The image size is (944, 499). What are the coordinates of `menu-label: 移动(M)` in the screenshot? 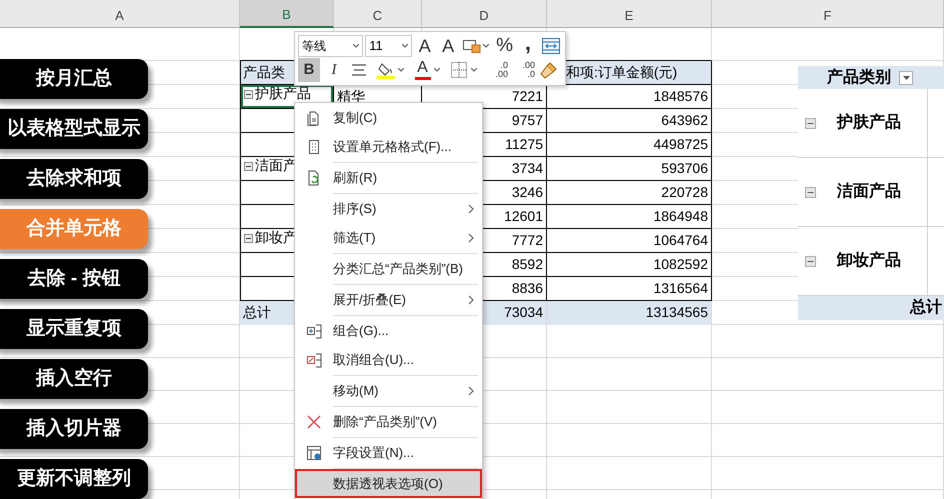 It's located at (356, 391).